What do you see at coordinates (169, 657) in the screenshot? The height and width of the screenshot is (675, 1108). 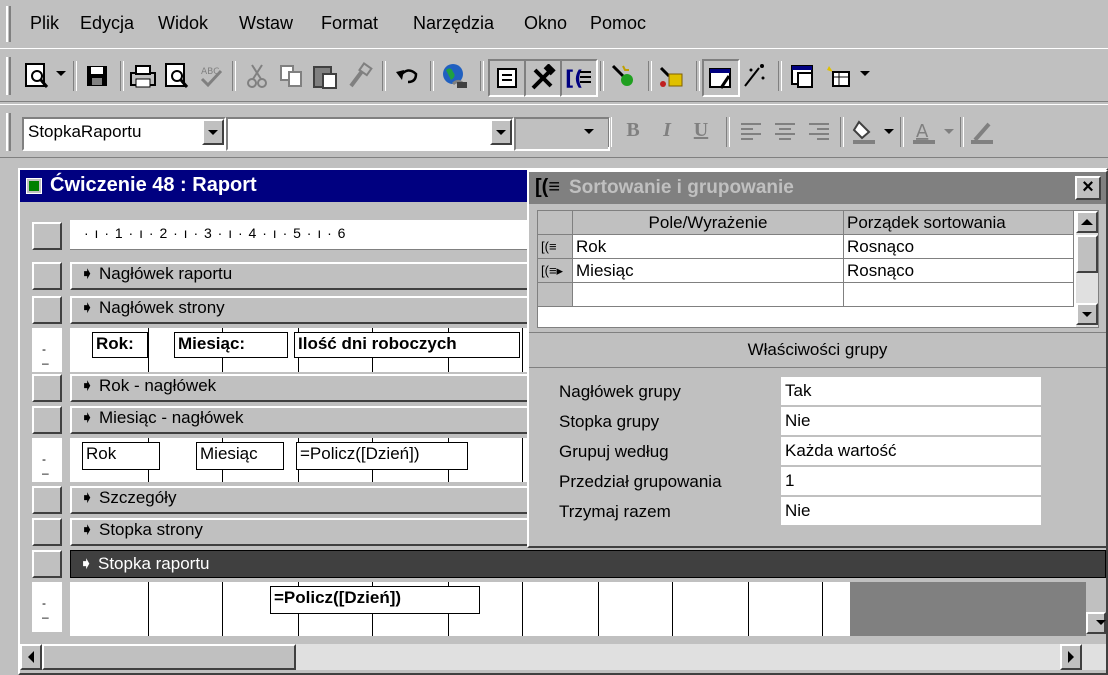 I see `scroll-thumb` at bounding box center [169, 657].